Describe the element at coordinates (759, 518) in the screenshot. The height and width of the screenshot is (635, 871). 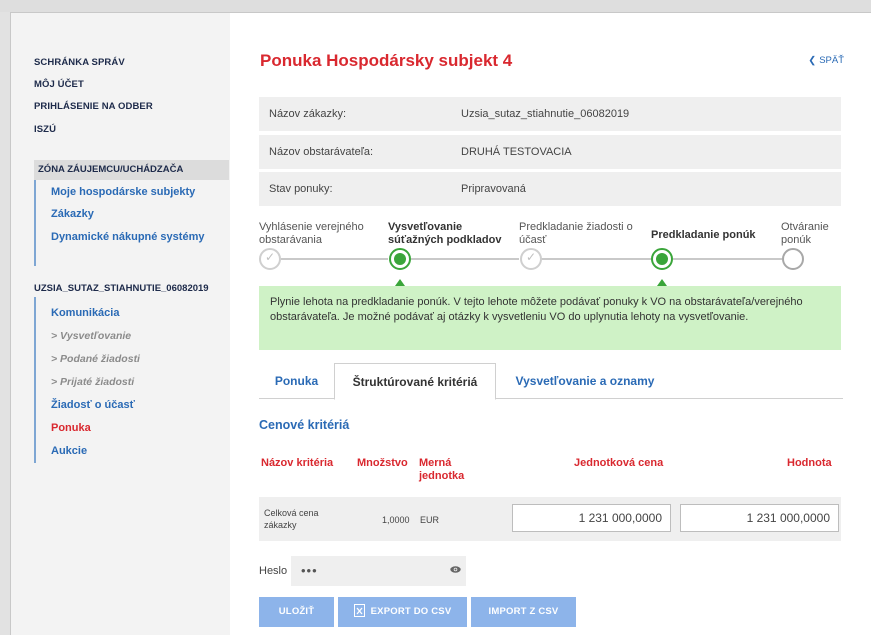
I see `value-input: 1 231 000,0000` at that location.